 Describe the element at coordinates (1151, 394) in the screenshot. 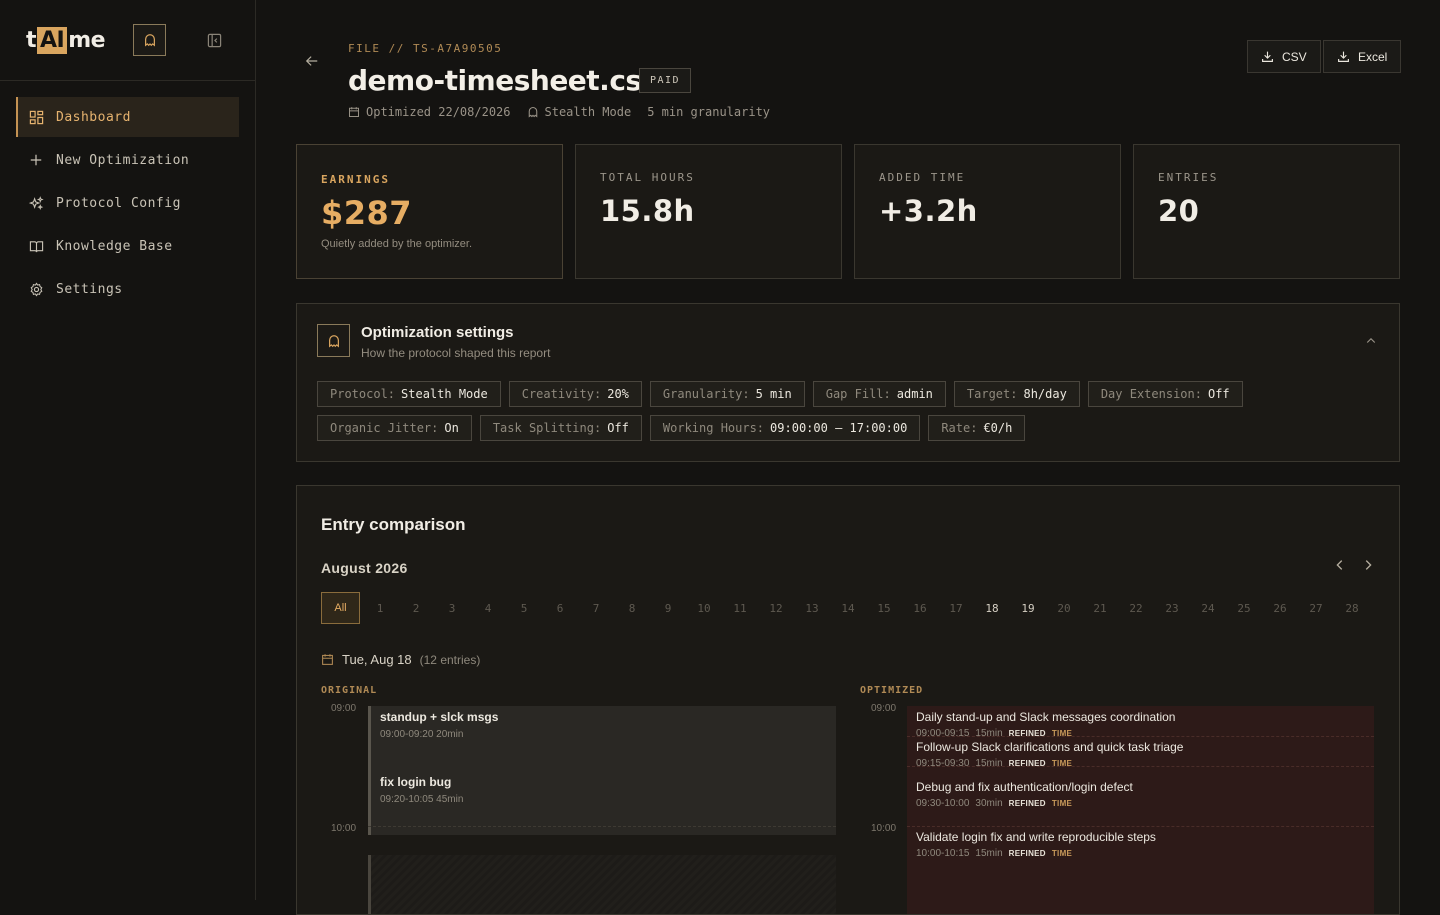

I see `setting-key: Day Extension:` at that location.